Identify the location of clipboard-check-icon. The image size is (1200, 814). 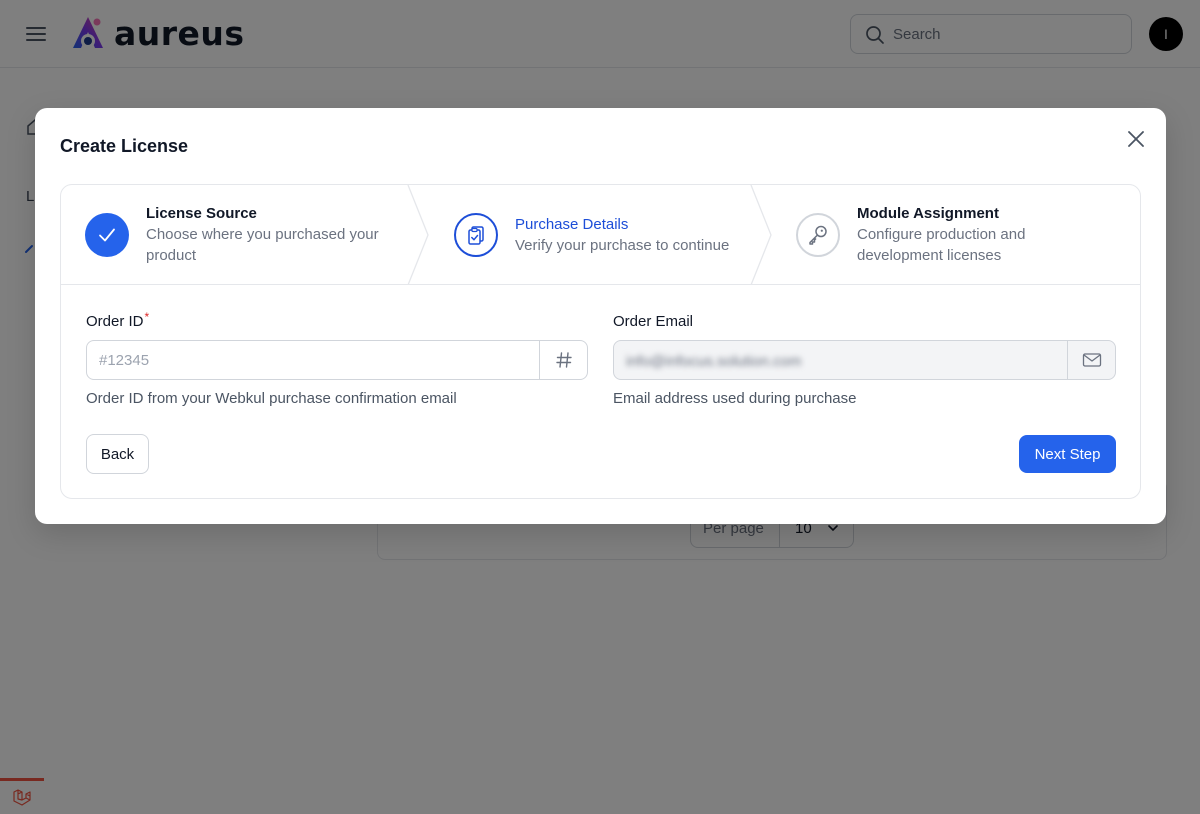
(476, 235).